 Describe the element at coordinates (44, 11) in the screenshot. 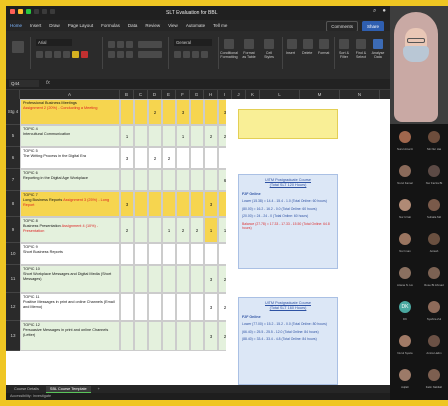

I see `undo-icon` at that location.